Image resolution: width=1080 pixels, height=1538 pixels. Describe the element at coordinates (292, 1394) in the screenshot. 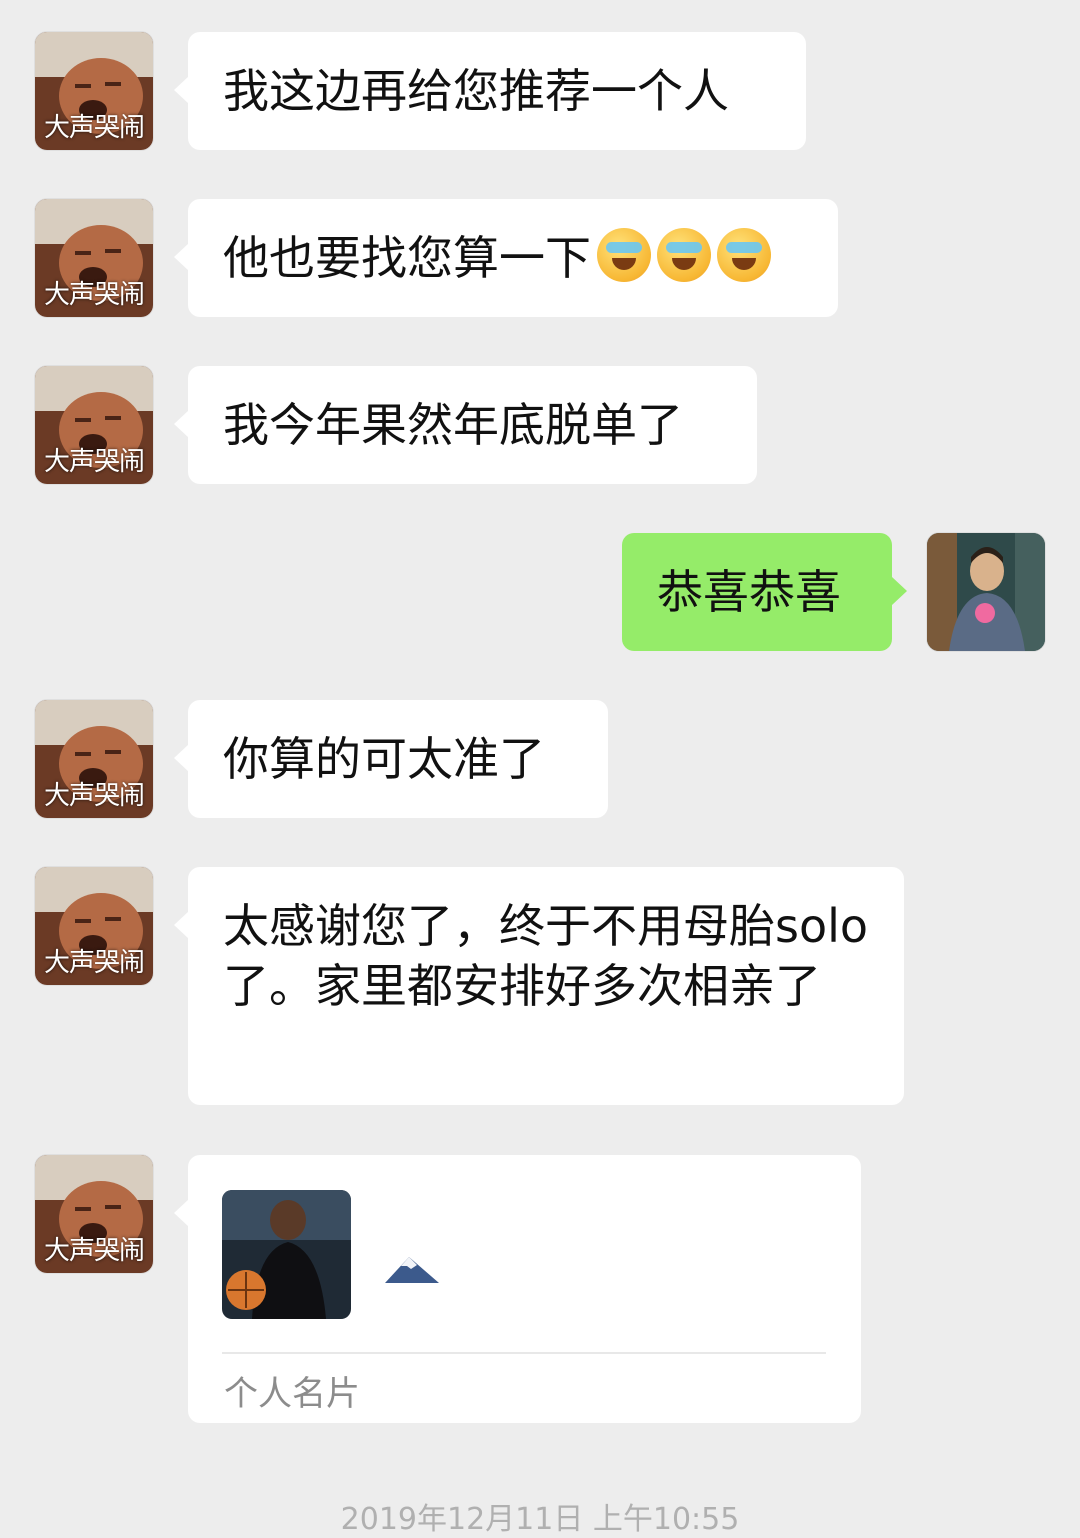

I see `contact-card-label: 个人名片` at that location.